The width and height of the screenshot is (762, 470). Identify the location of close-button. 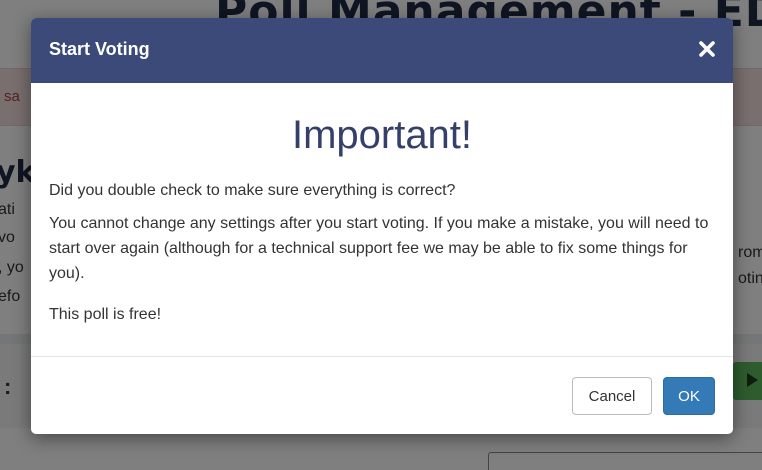
(707, 49).